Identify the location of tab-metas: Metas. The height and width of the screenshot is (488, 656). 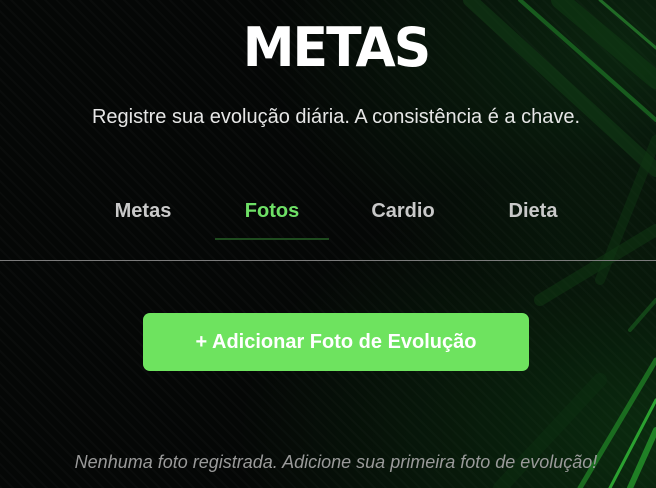
(143, 212).